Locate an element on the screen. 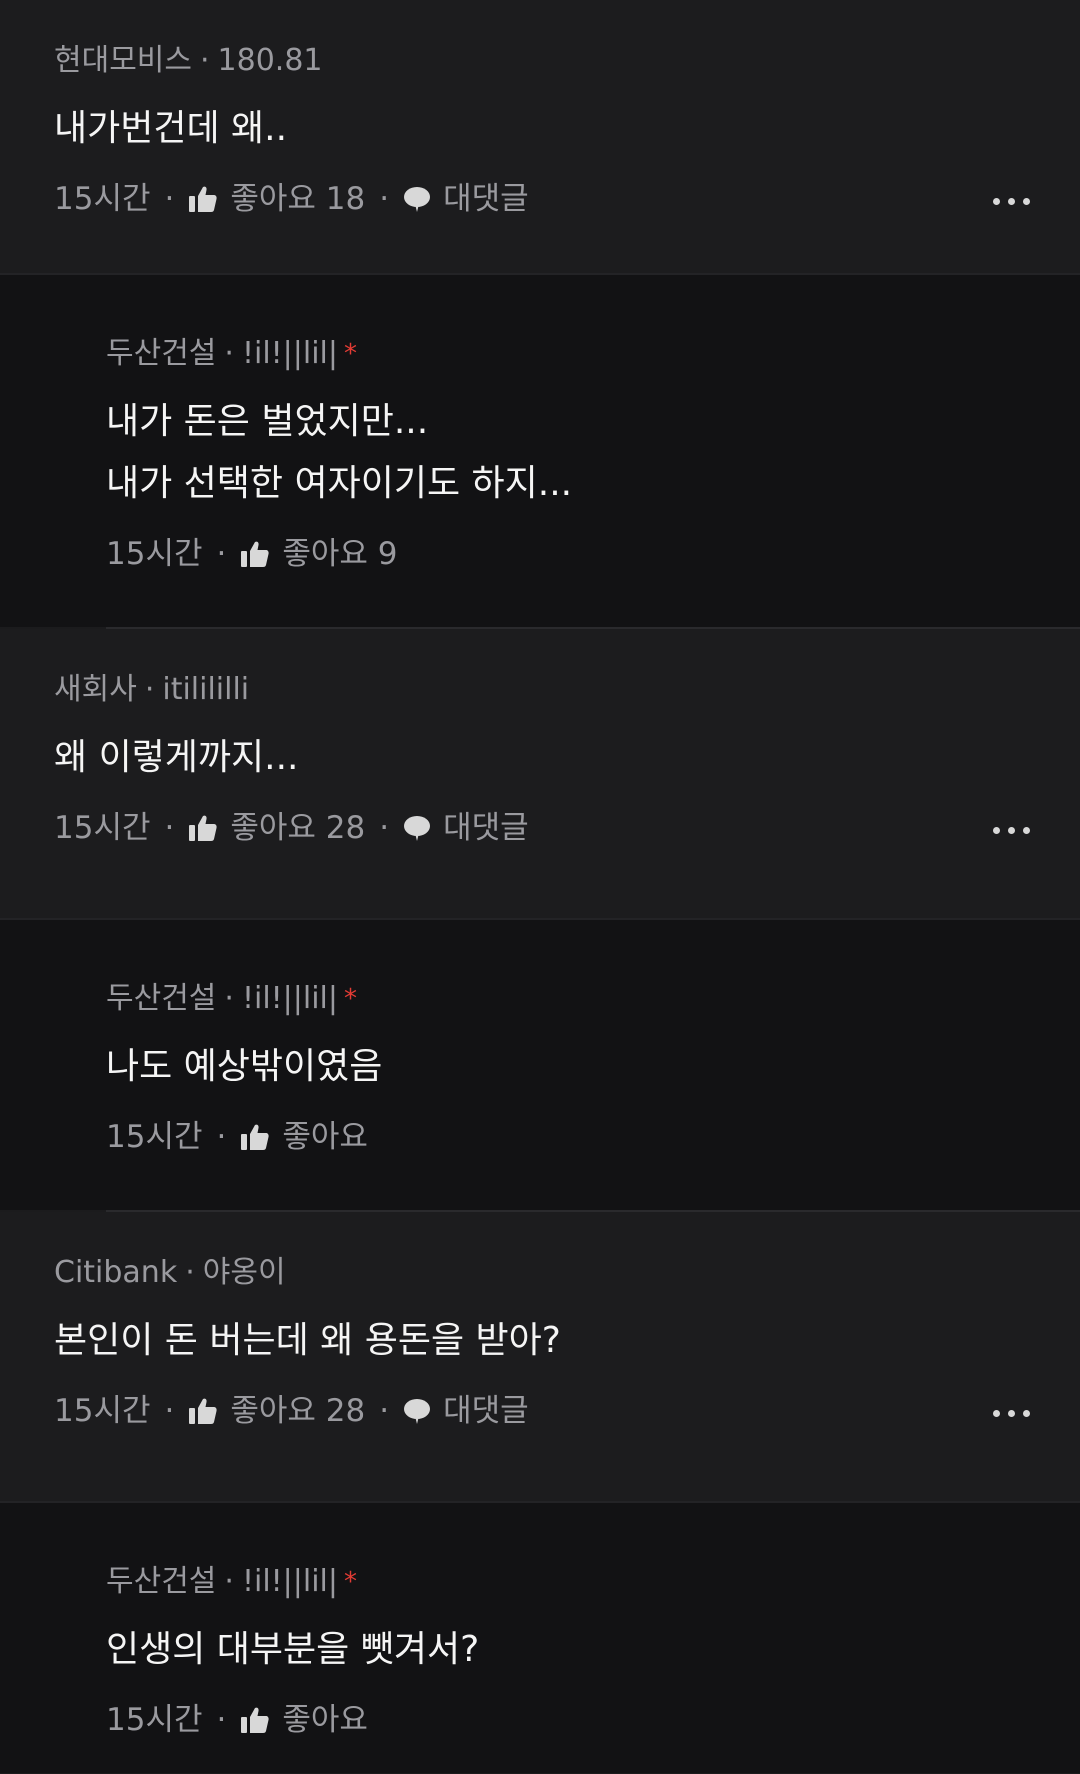 Image resolution: width=1080 pixels, height=1774 pixels. company-name: Citibank is located at coordinates (116, 1272).